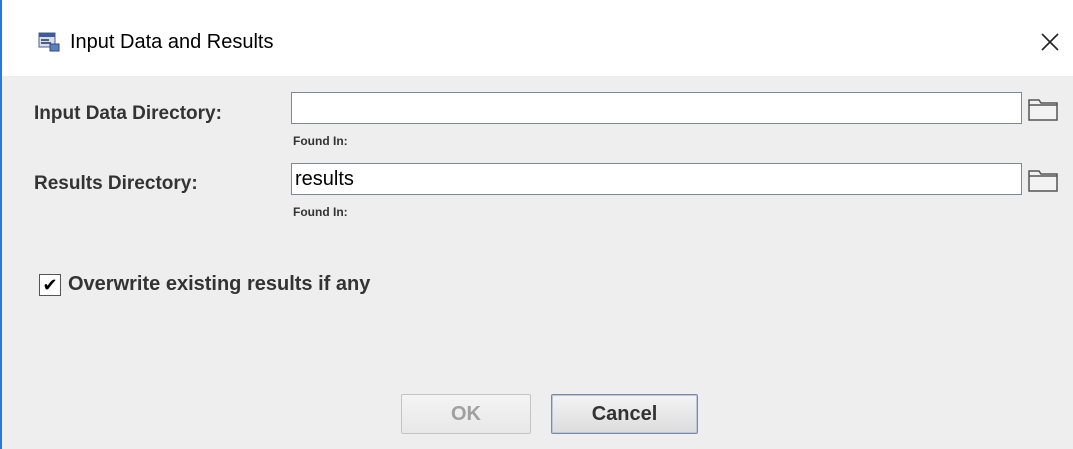 This screenshot has height=449, width=1073. Describe the element at coordinates (172, 42) in the screenshot. I see `window-title: Input Data and Results` at that location.